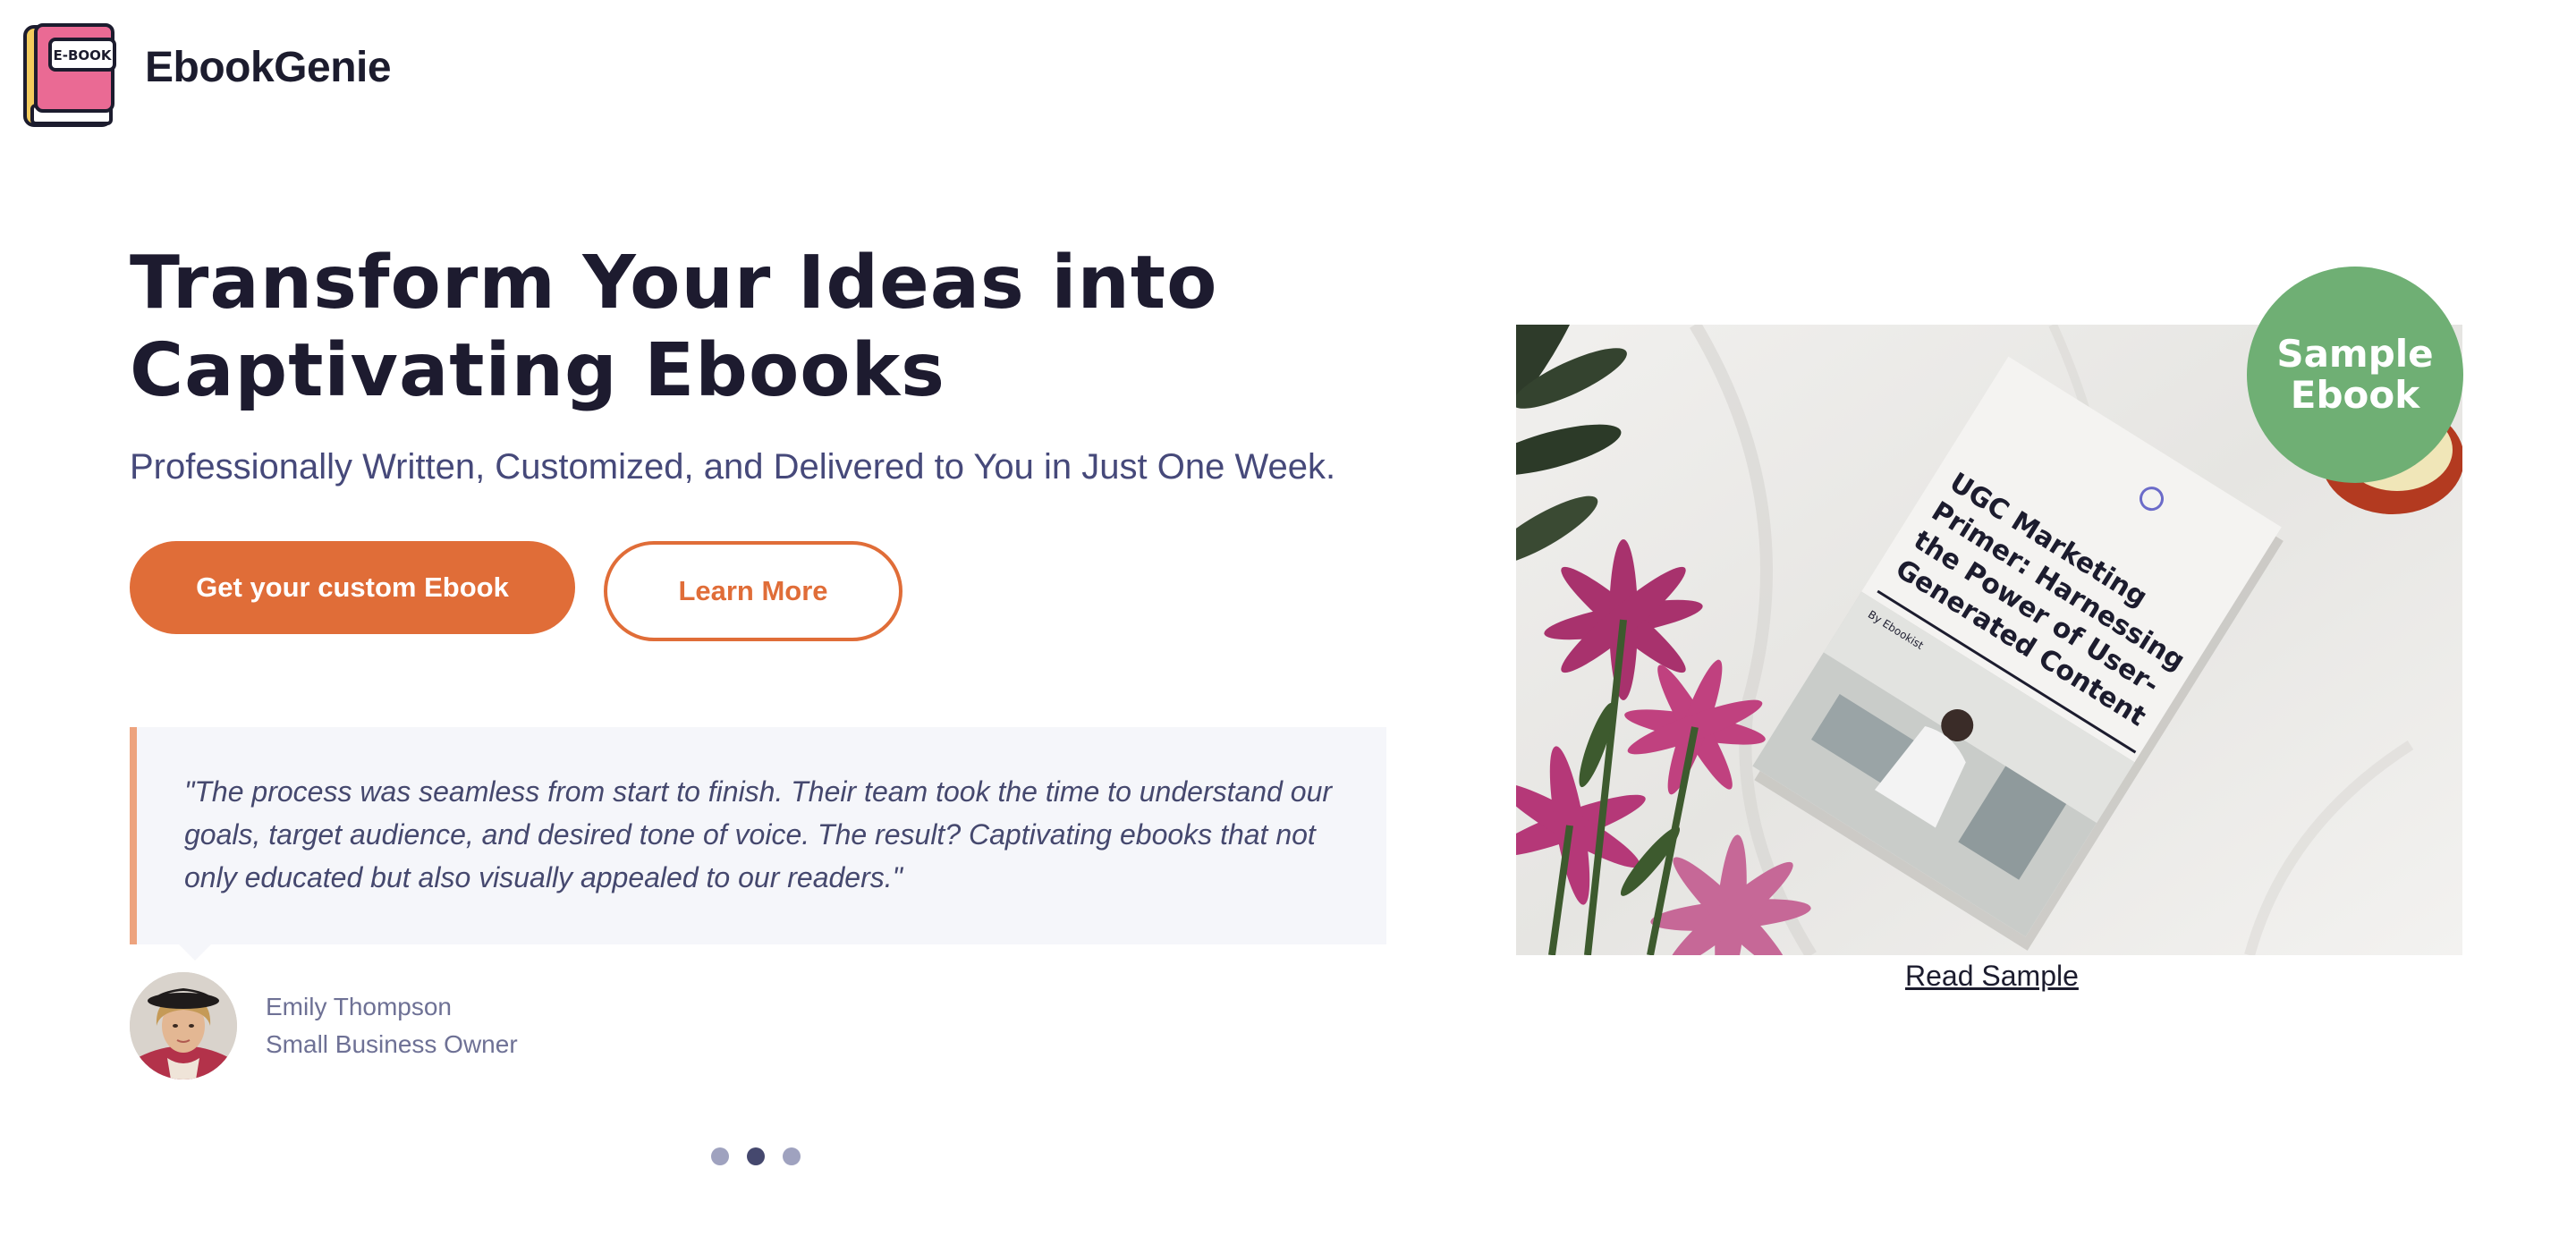 This screenshot has width=2576, height=1236. Describe the element at coordinates (392, 1044) in the screenshot. I see `testimonial-author-role: Small Business Owner` at that location.